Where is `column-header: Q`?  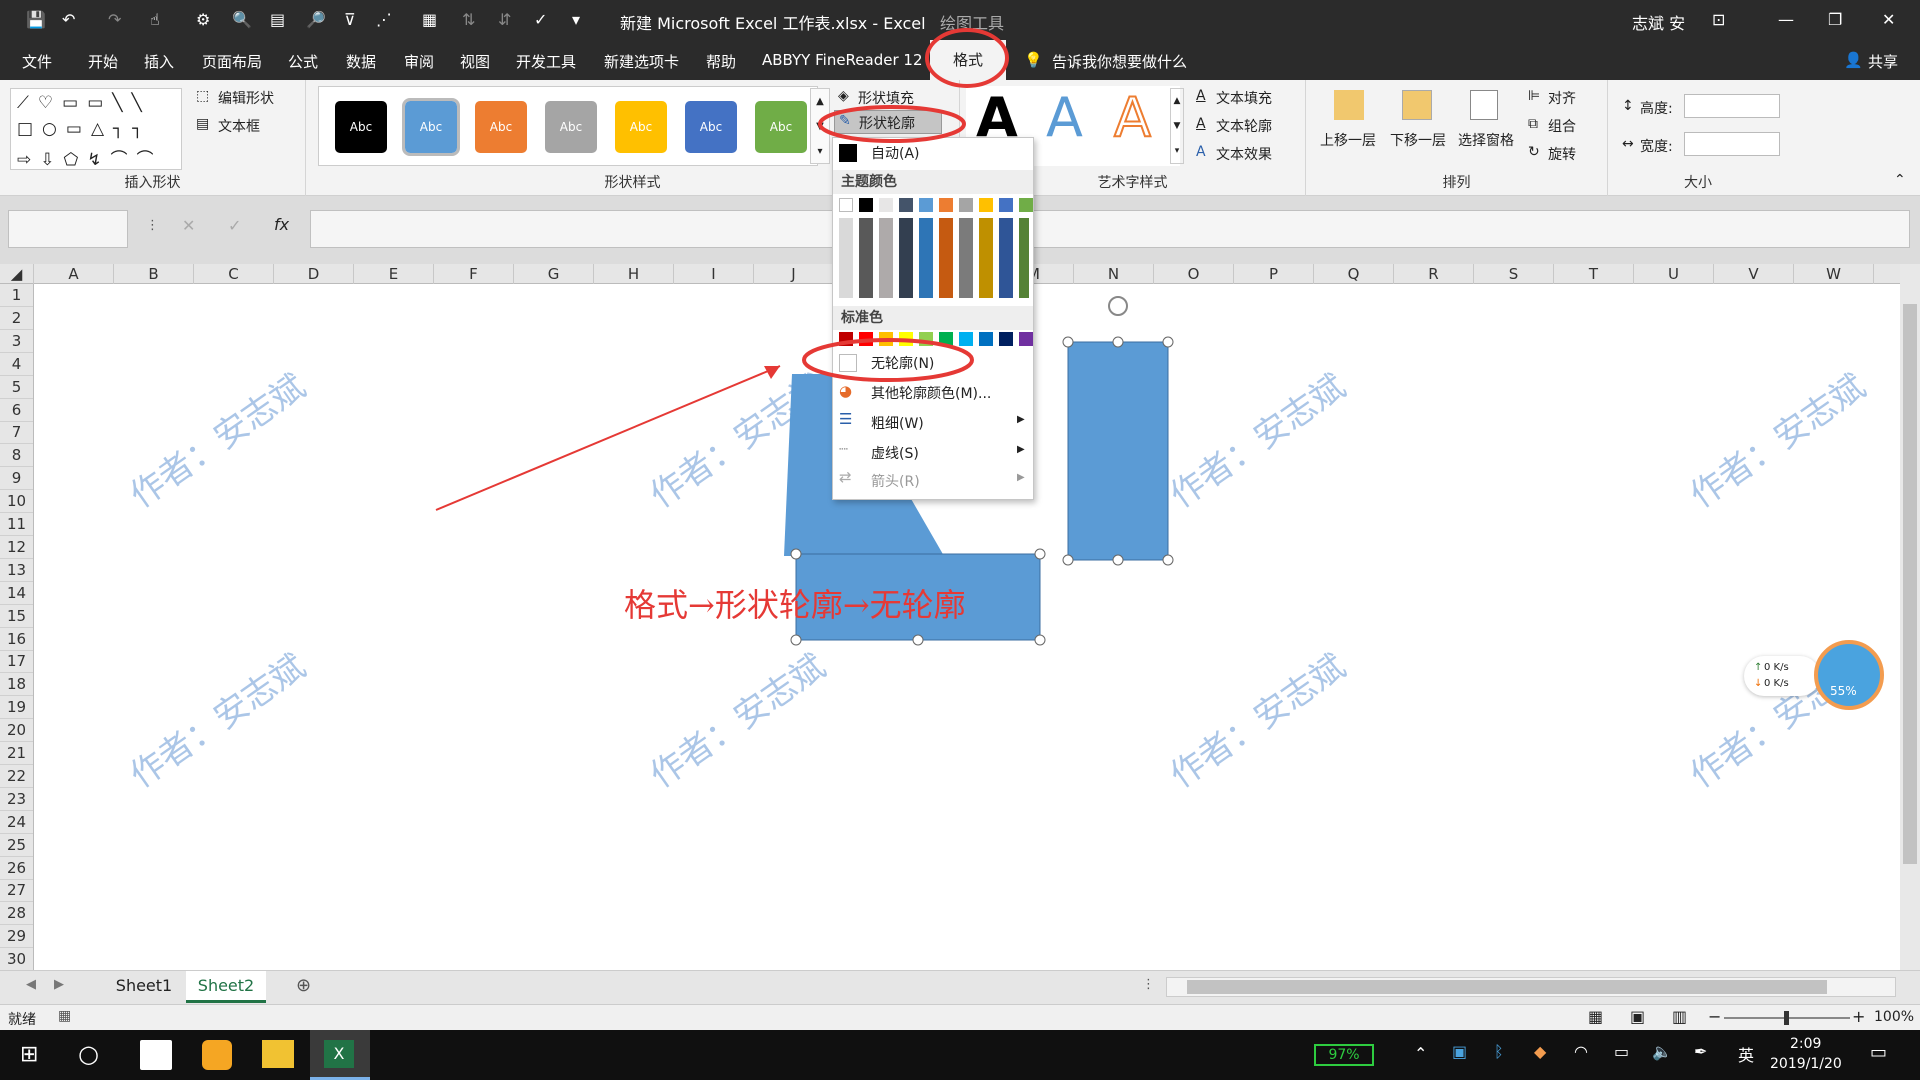 column-header: Q is located at coordinates (1354, 274).